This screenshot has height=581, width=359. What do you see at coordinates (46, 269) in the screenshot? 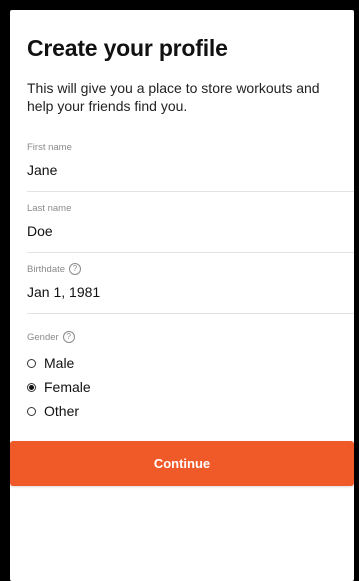
I see `birthdate-label-text: Birthdate` at bounding box center [46, 269].